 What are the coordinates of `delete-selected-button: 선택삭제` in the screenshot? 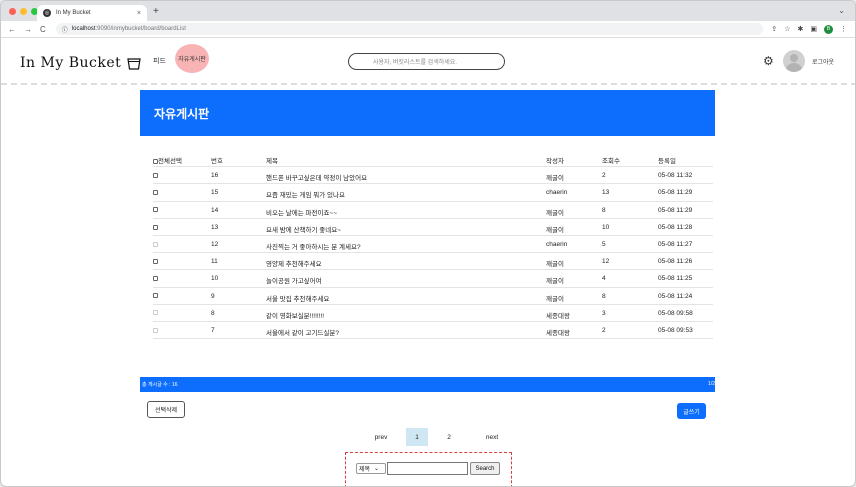 It's located at (166, 409).